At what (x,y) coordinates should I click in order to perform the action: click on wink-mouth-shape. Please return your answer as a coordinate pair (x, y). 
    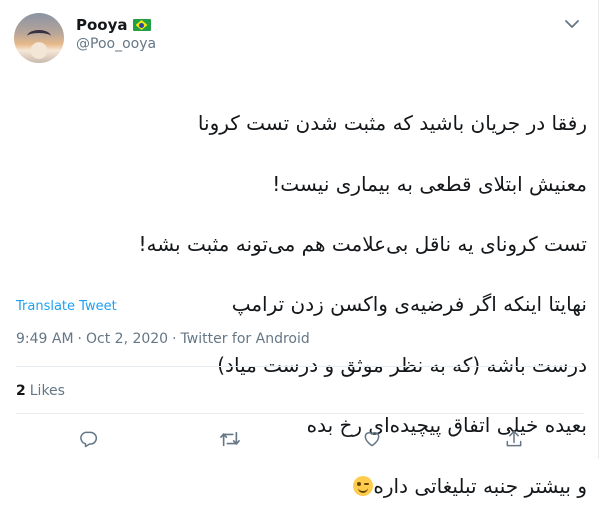
    Looking at the image, I should click on (363, 490).